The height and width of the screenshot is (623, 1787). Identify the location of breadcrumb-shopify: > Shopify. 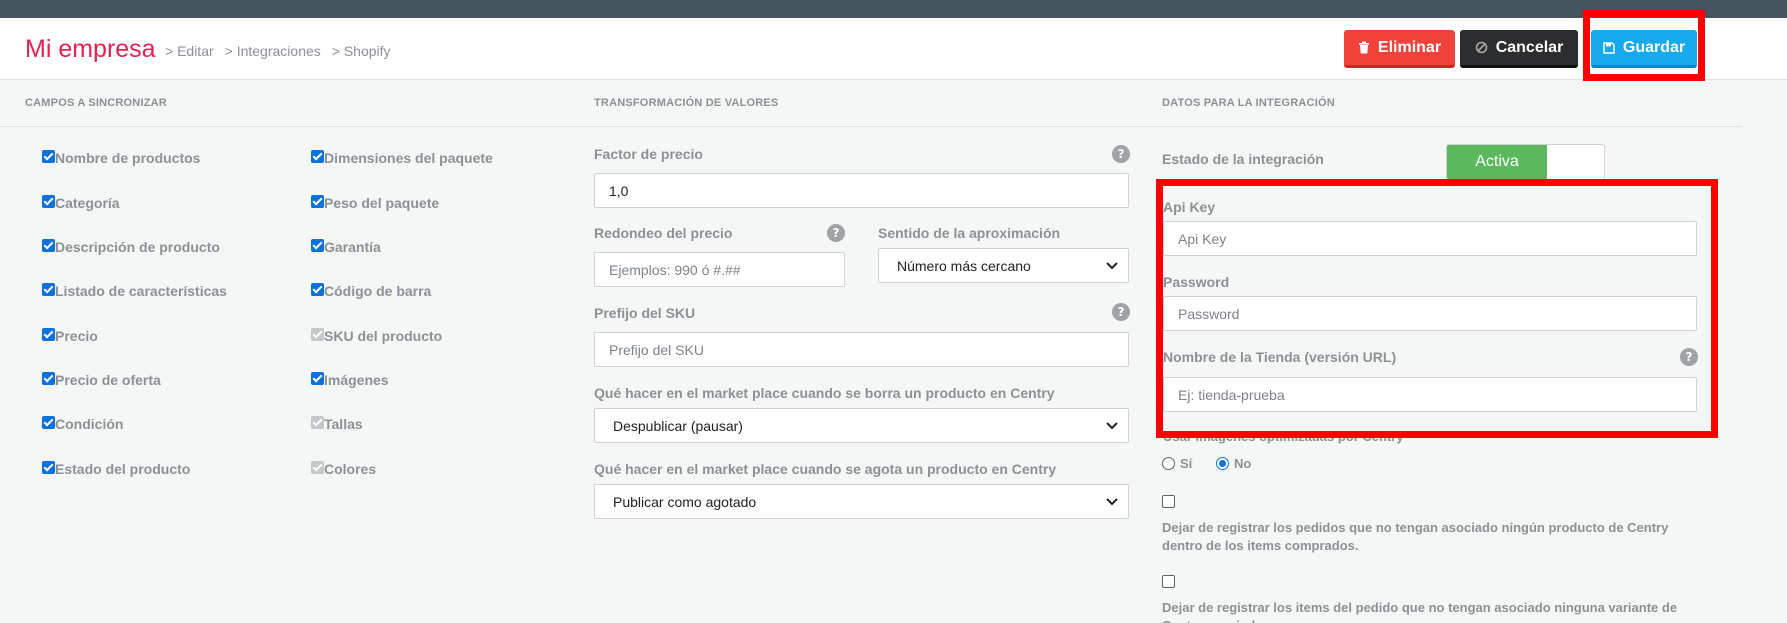
(361, 51).